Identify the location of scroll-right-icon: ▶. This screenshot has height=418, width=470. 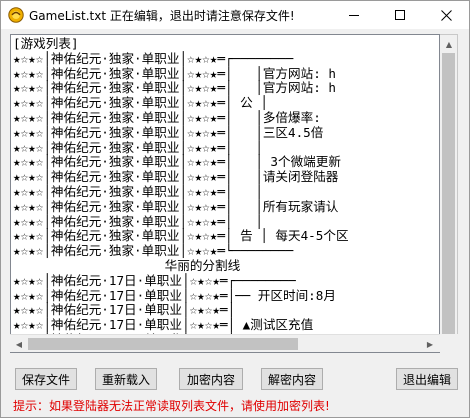
(430, 344).